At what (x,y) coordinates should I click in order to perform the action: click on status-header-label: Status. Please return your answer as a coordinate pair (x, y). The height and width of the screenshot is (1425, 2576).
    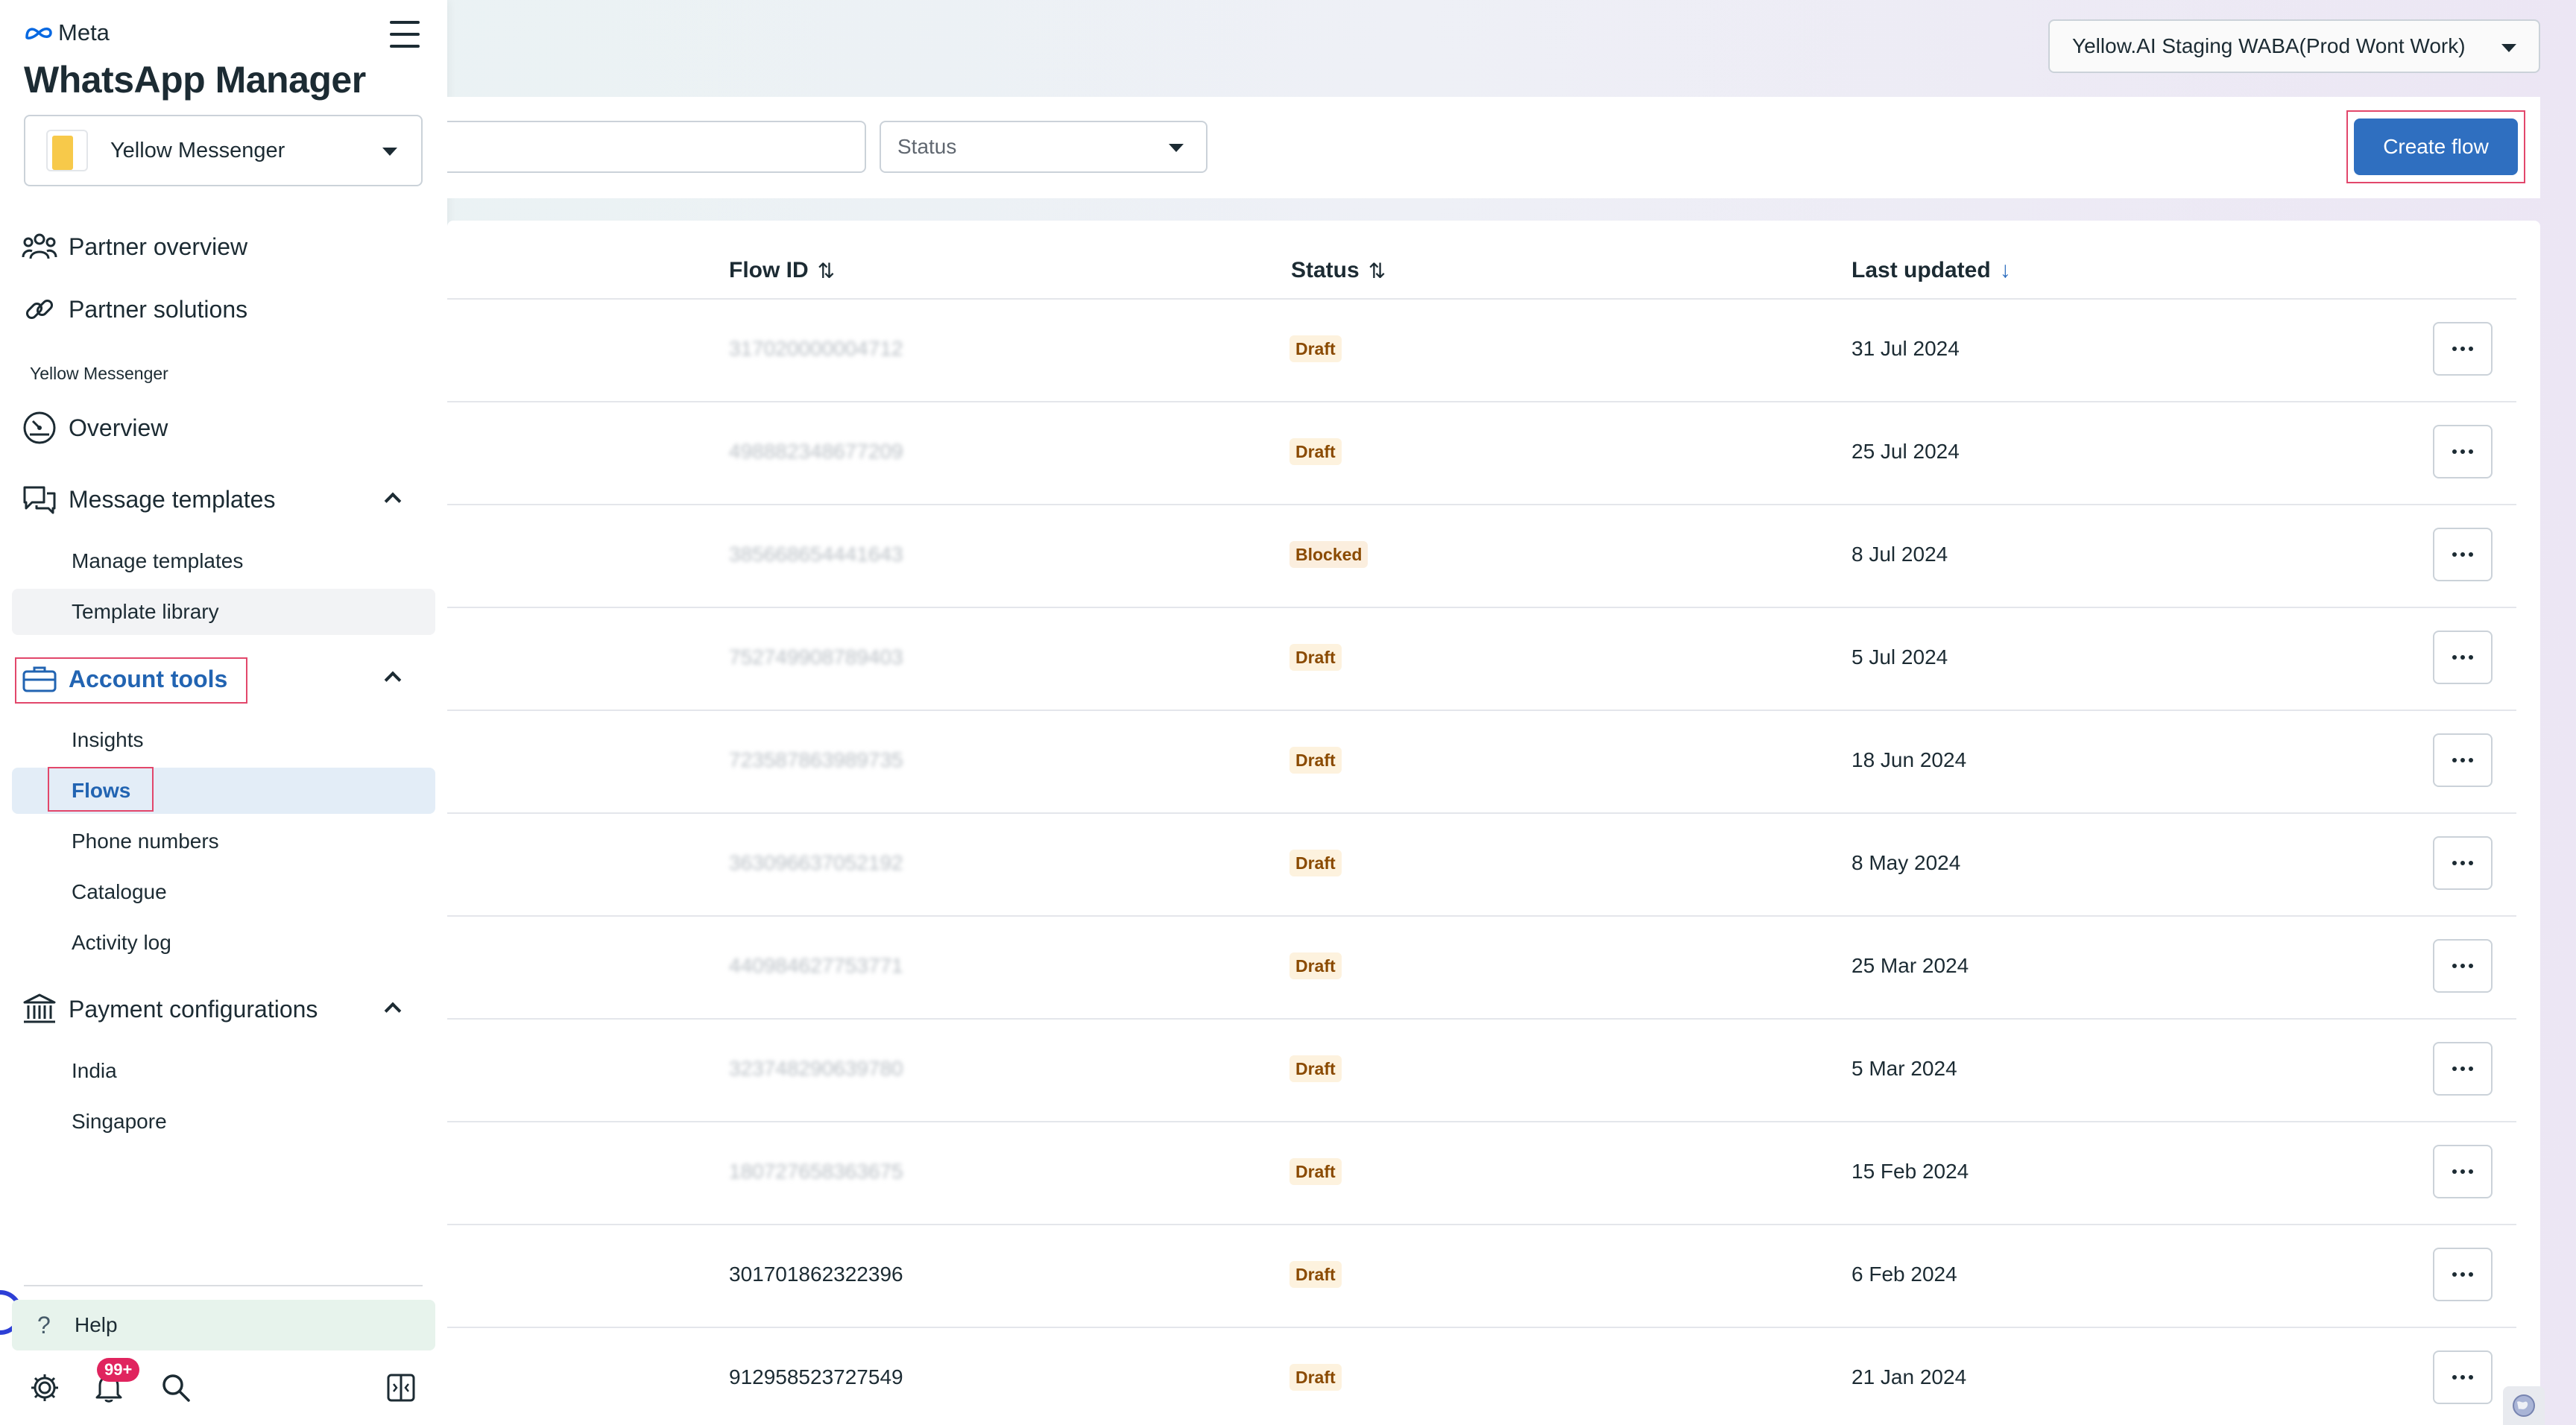
    Looking at the image, I should click on (1326, 270).